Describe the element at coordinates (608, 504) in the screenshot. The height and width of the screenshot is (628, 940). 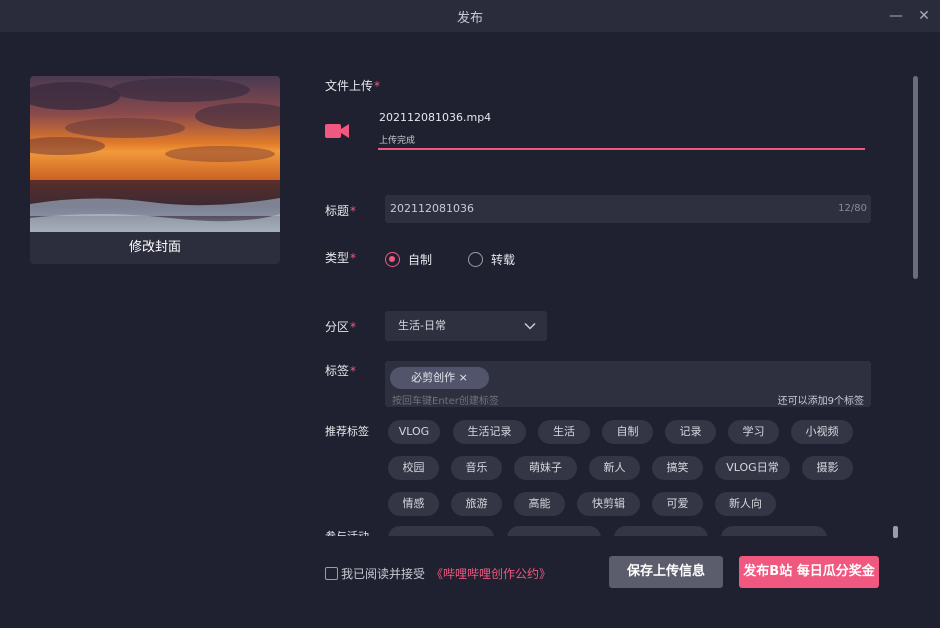
I see `recommended-tag: 快剪辑` at that location.